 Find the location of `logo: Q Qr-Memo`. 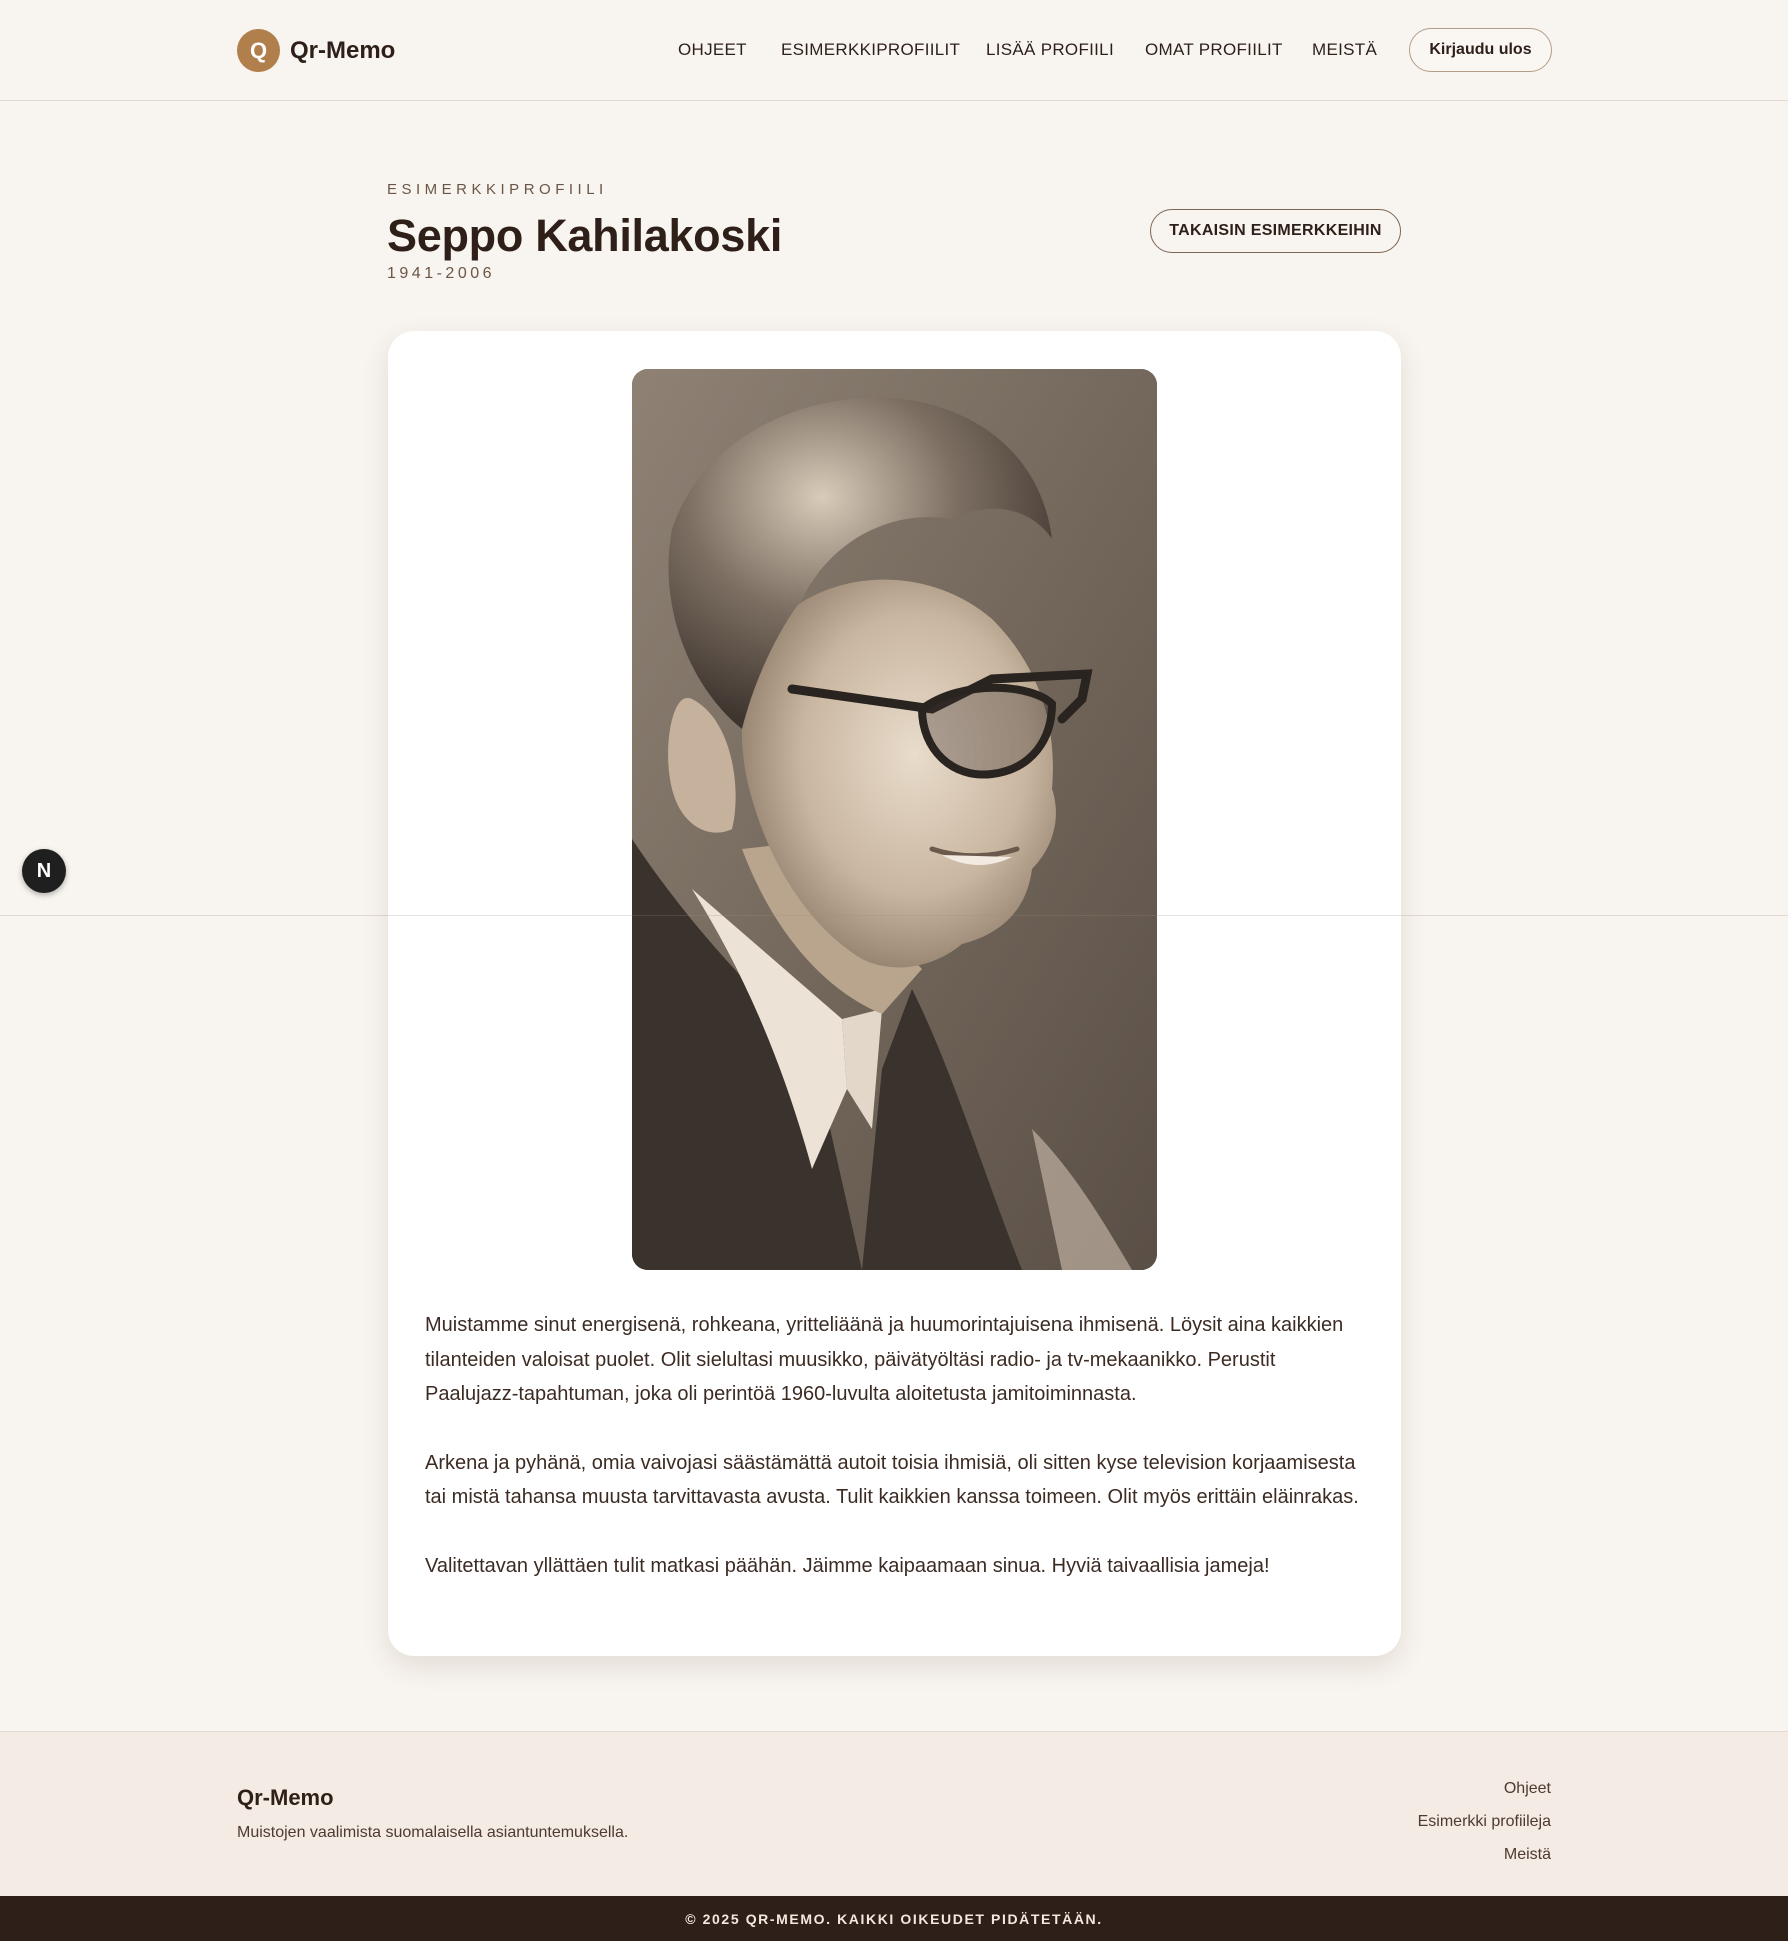

logo: Q Qr-Memo is located at coordinates (316, 50).